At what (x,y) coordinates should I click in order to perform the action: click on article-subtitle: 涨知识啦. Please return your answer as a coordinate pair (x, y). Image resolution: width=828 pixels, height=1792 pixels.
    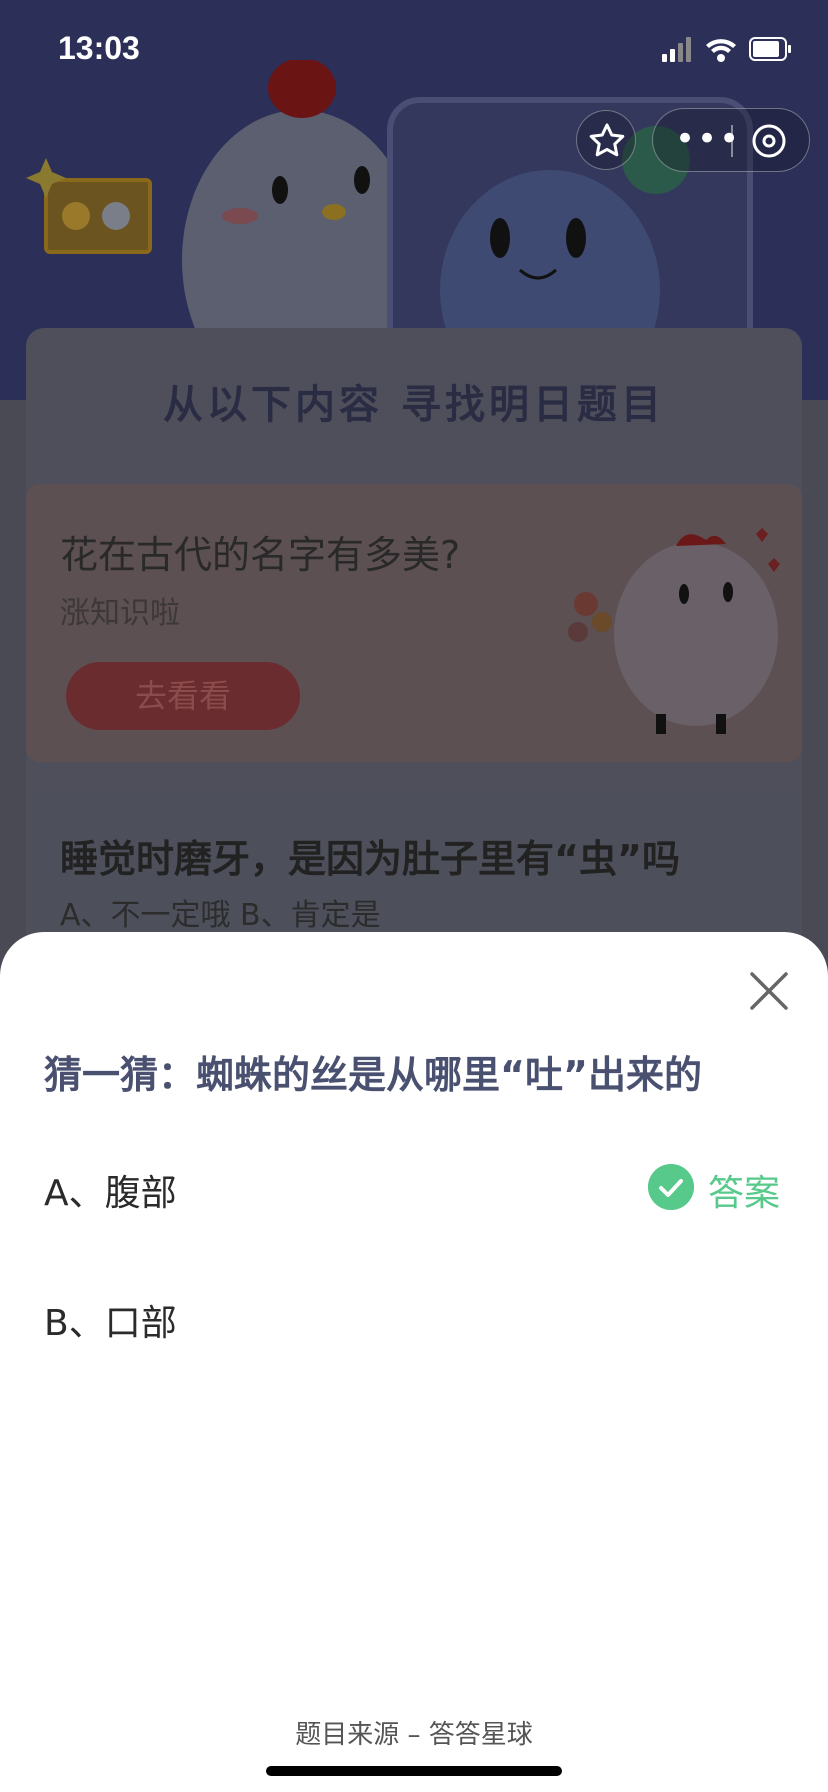
    Looking at the image, I should click on (120, 613).